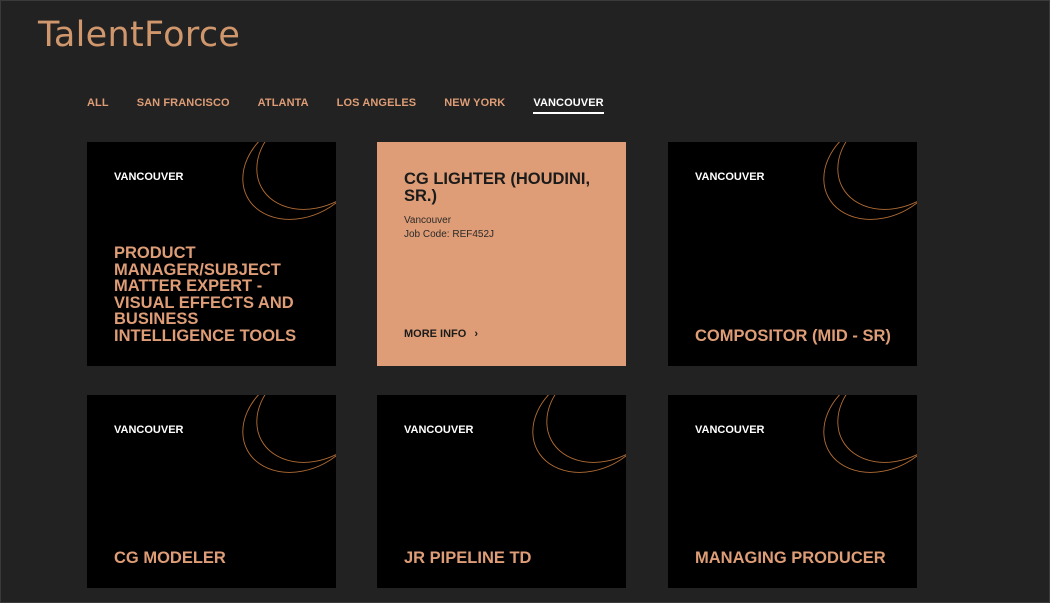 The image size is (1050, 603). I want to click on job-title: JR PIPELINE TD, so click(506, 558).